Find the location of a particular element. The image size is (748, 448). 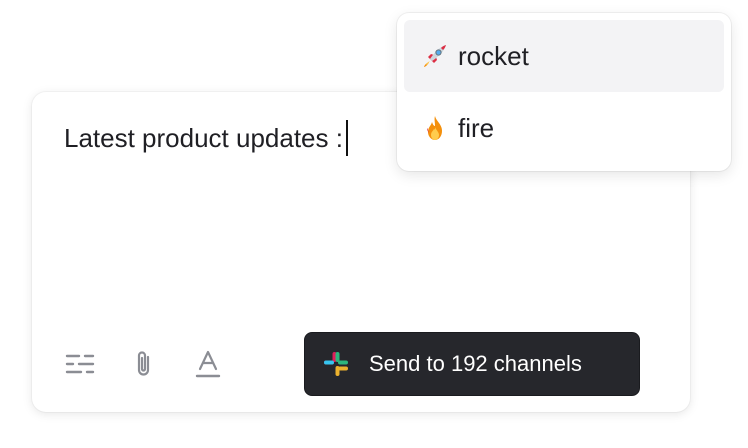

emoji-option-fire: fire is located at coordinates (564, 128).